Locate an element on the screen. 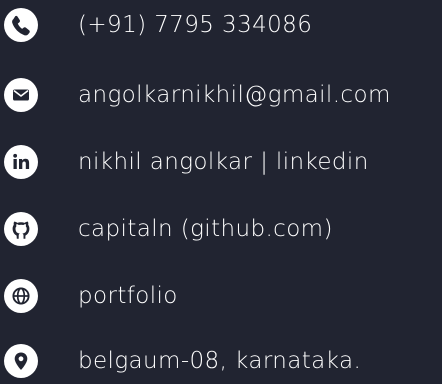  globe-icon is located at coordinates (21, 296).